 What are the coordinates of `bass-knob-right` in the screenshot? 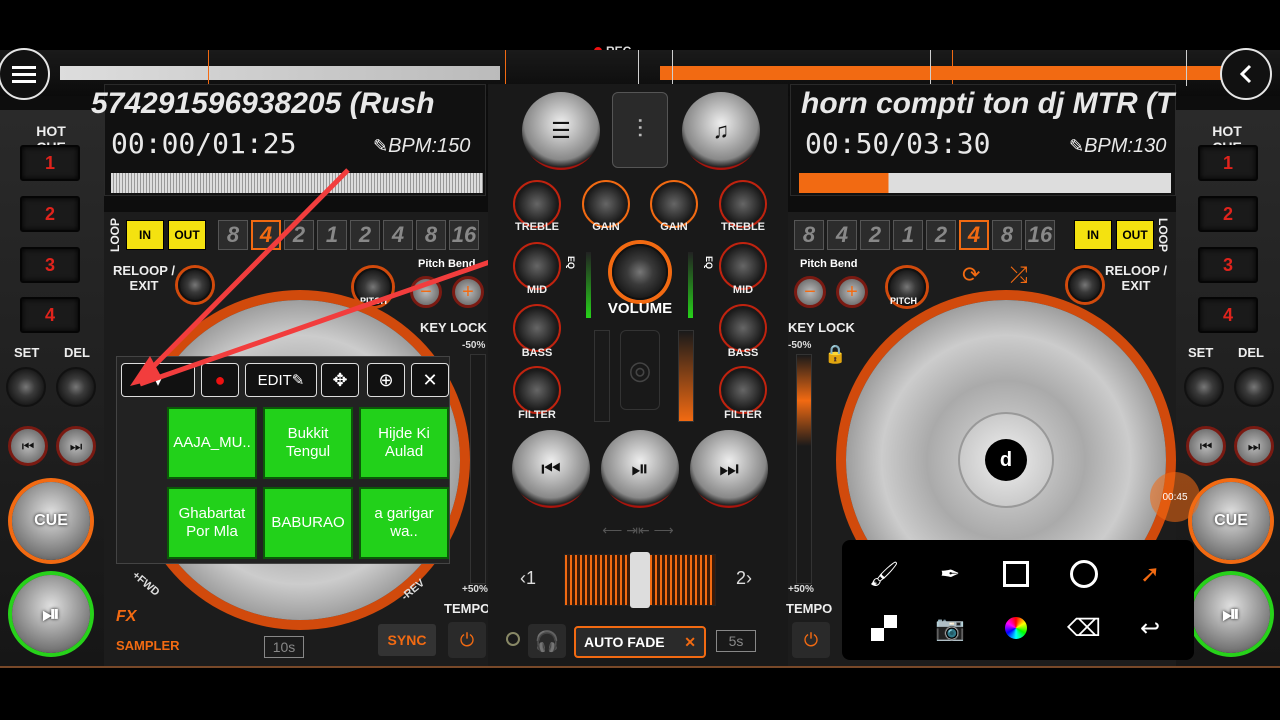 It's located at (743, 328).